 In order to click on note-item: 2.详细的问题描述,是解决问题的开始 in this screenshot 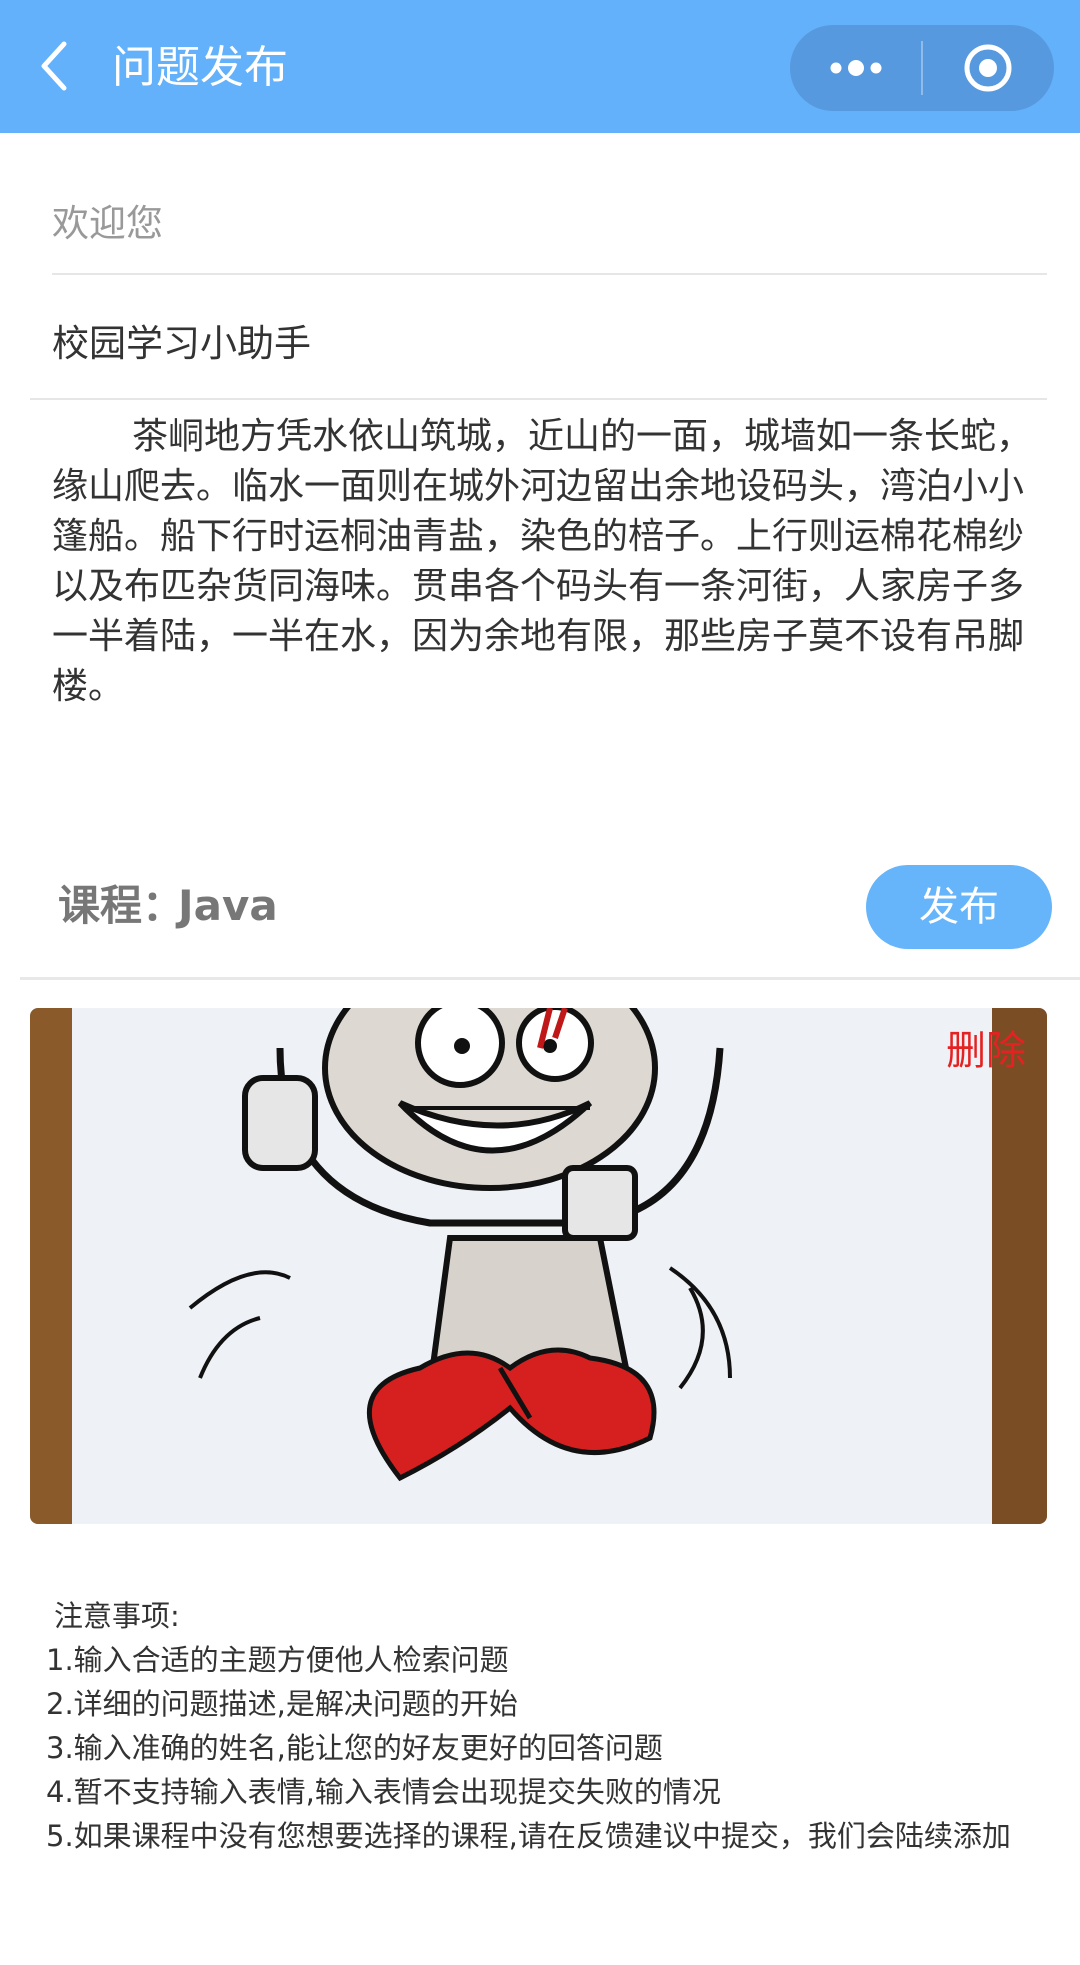, I will do `click(282, 1704)`.